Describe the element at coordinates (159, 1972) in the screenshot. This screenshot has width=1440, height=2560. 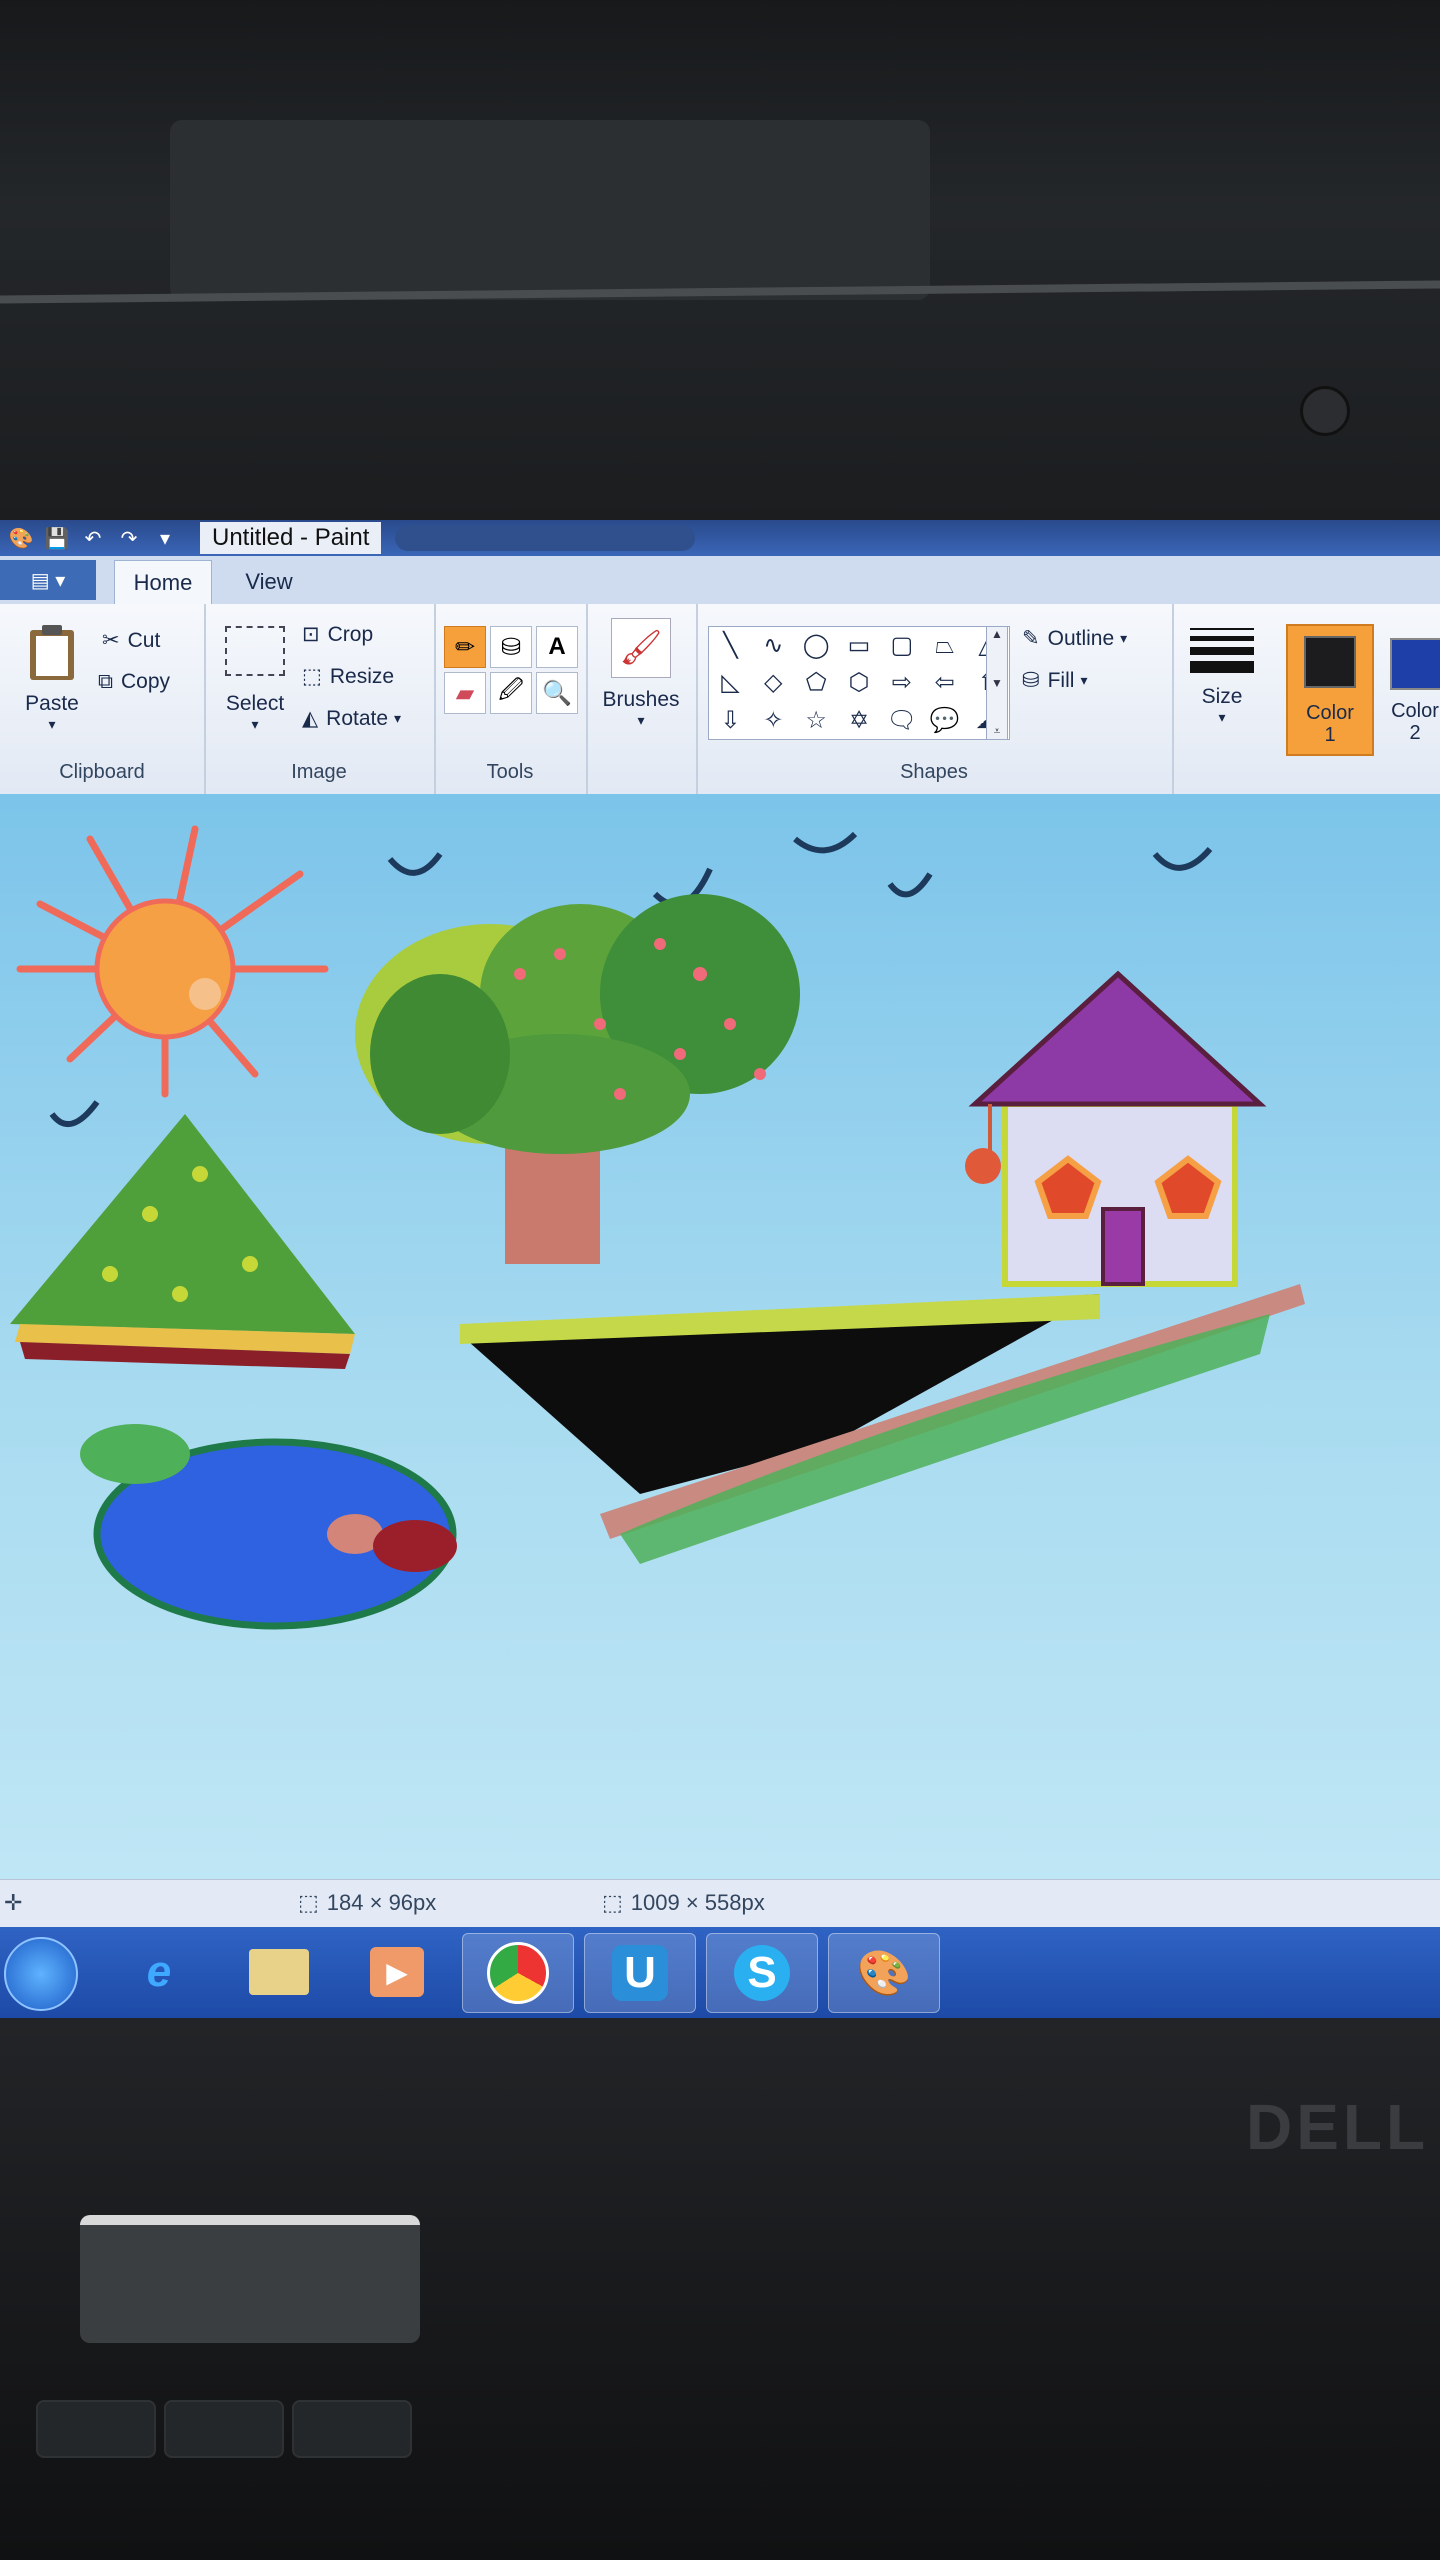
I see `internet-explorer-icon: e` at that location.